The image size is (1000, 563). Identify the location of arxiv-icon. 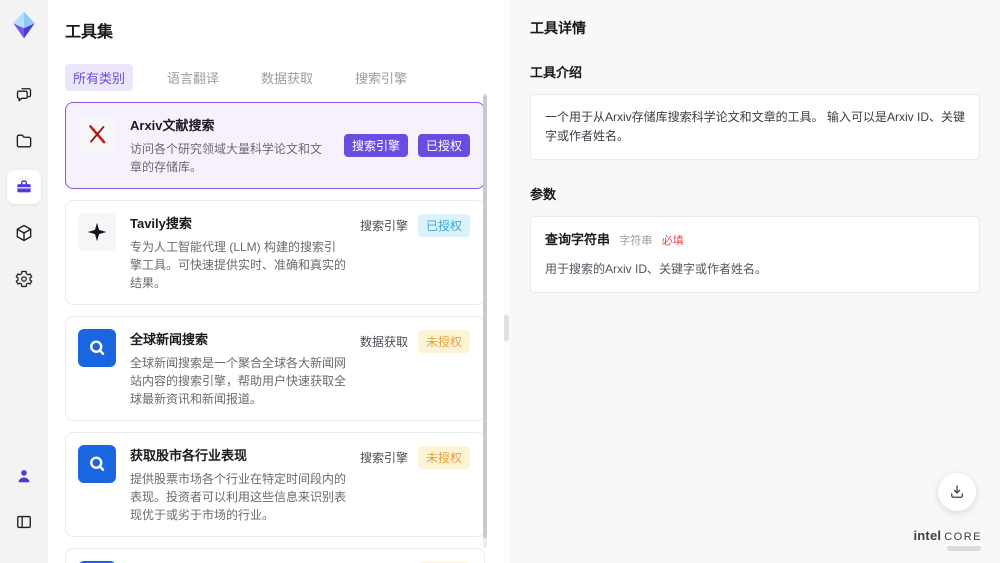
(97, 134).